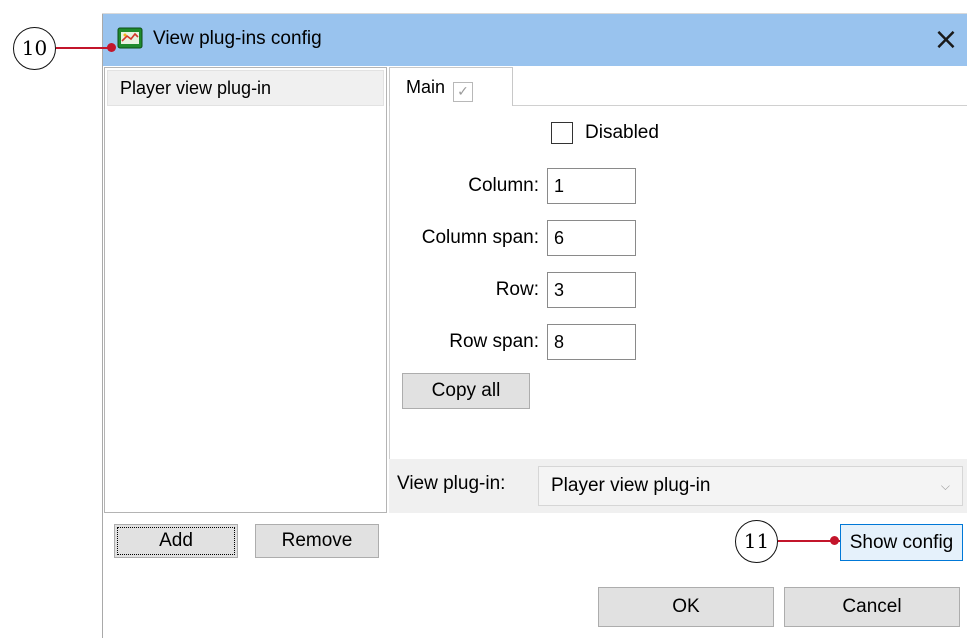 Image resolution: width=967 pixels, height=638 pixels. Describe the element at coordinates (451, 86) in the screenshot. I see `tab-main: Main ✓` at that location.